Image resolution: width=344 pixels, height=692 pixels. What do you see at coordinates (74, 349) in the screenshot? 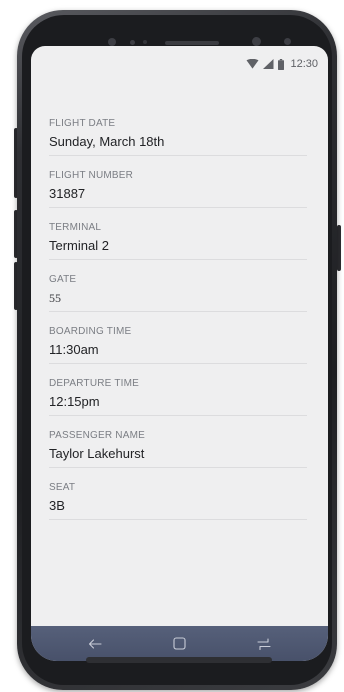
I see `field-value: 11:30am` at bounding box center [74, 349].